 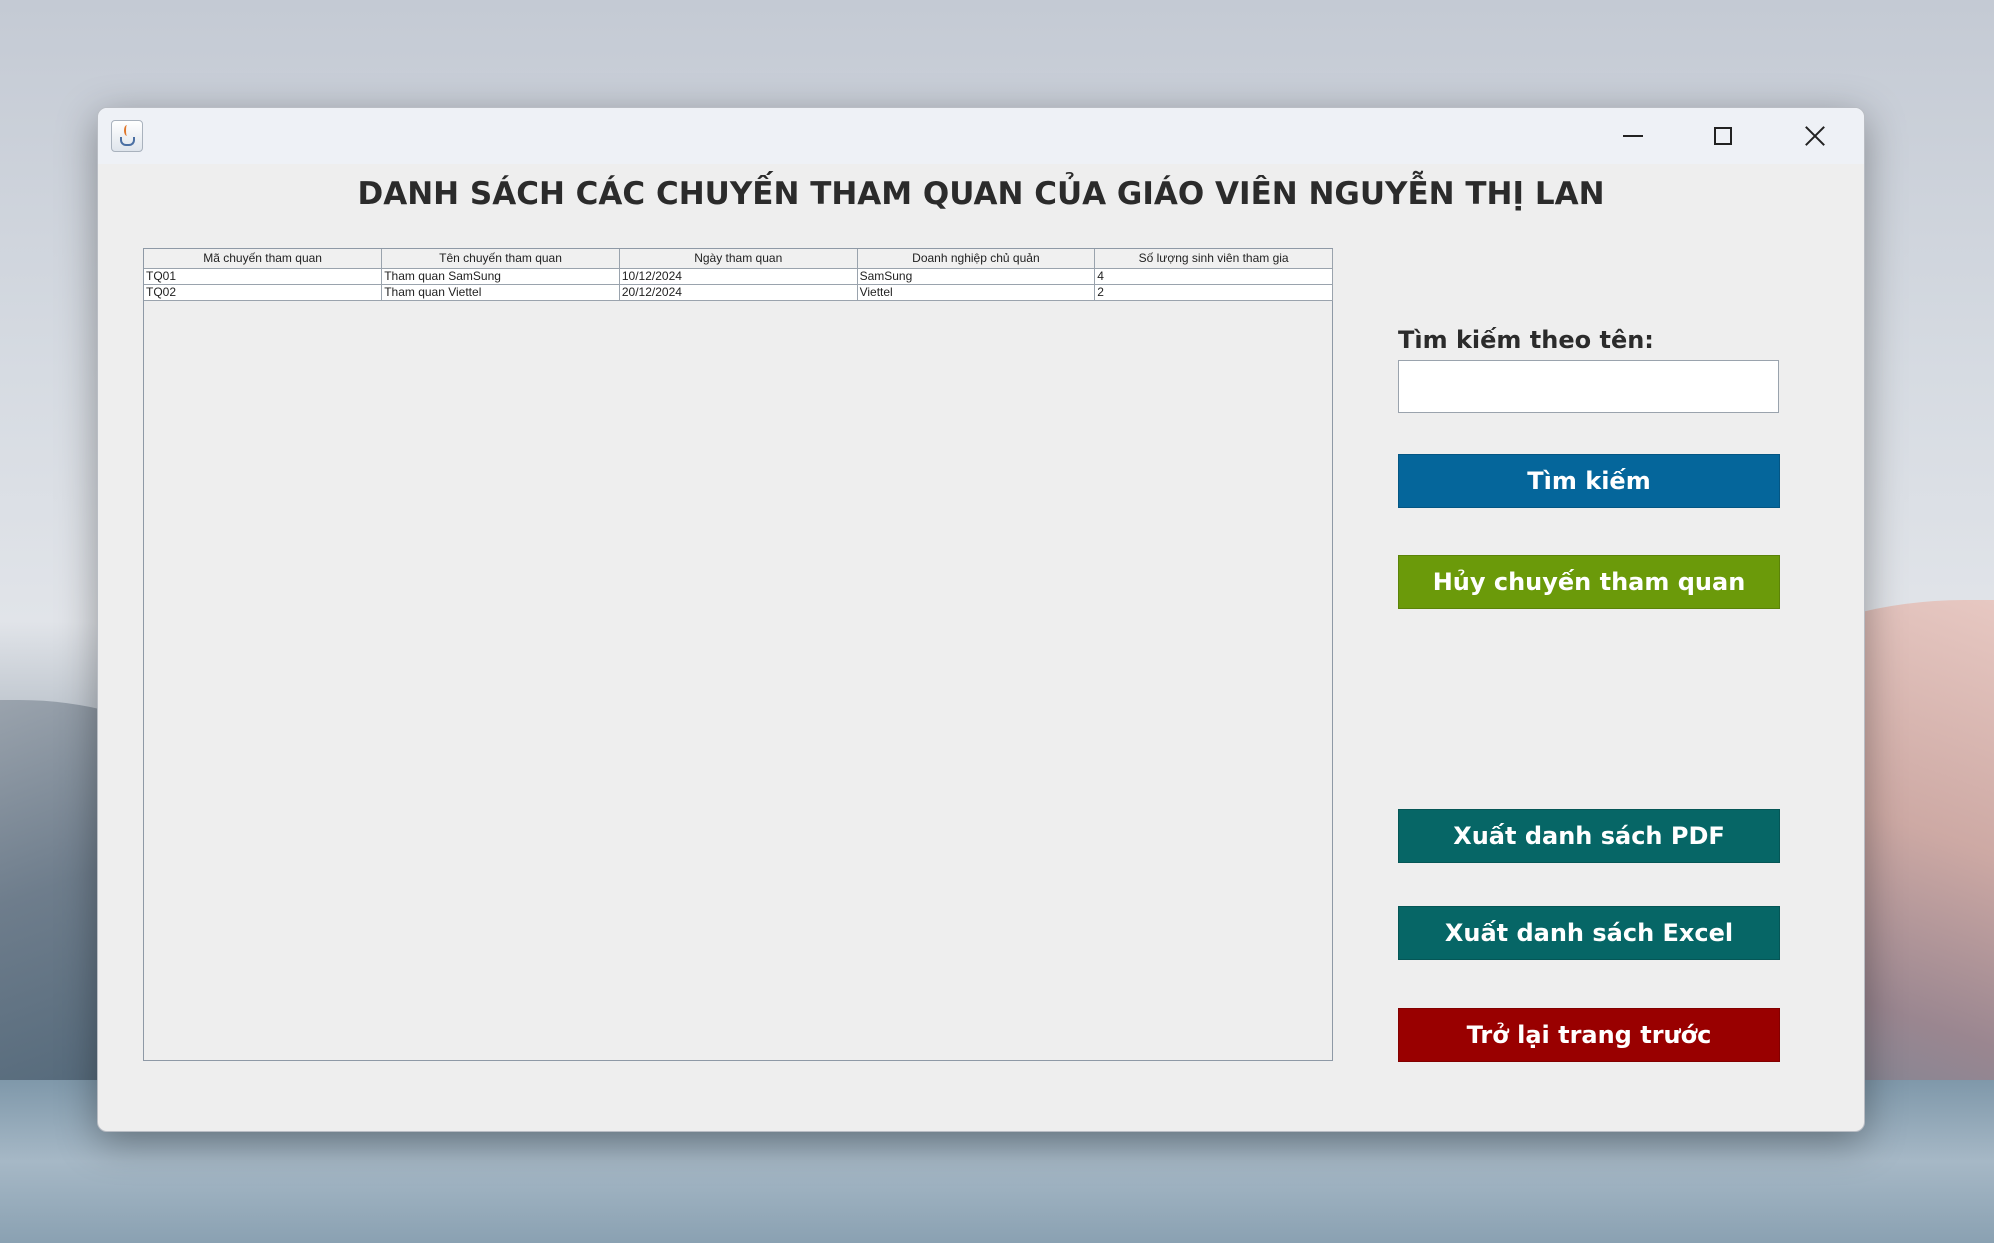 I want to click on table-cell: 4, so click(x=1213, y=276).